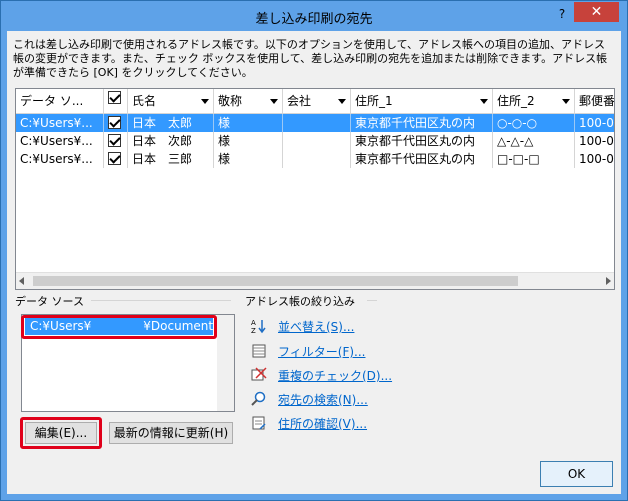 The image size is (628, 501). I want to click on scroll-right-icon, so click(608, 281).